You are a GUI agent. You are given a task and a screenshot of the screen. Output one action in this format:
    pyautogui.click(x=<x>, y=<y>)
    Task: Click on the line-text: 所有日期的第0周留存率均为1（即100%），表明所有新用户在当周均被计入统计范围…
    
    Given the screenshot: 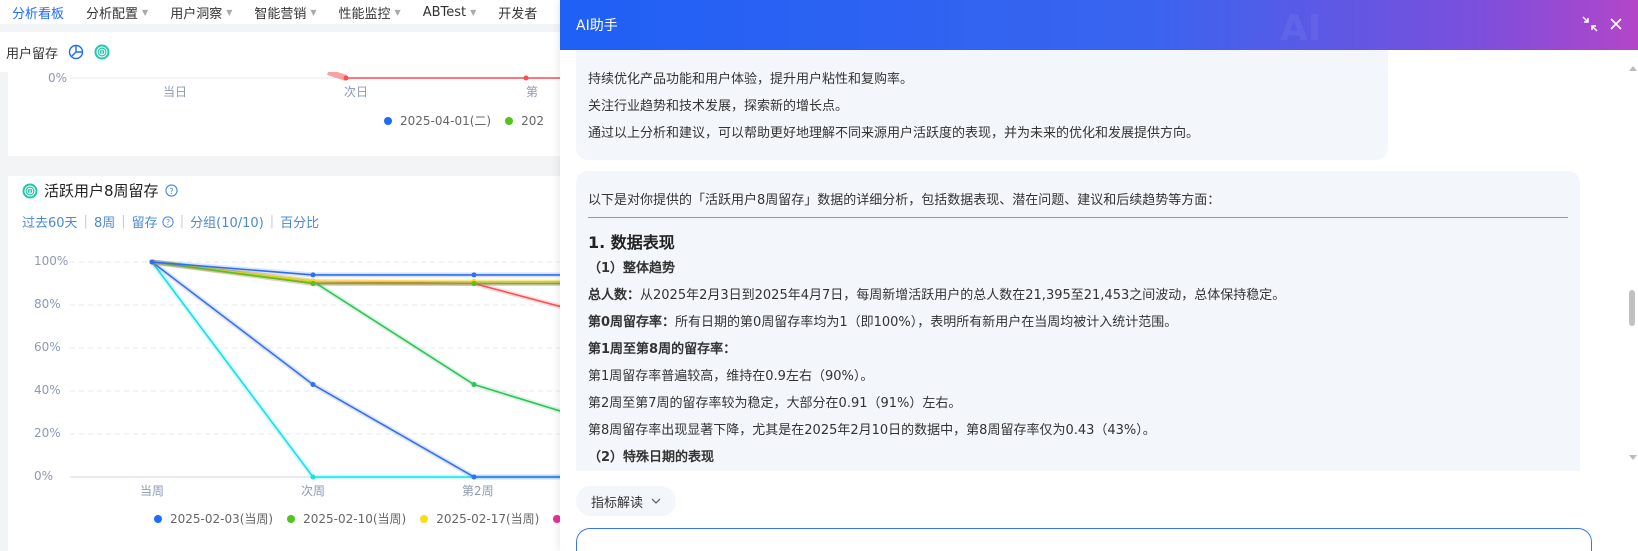 What is the action you would take?
    pyautogui.click(x=926, y=322)
    